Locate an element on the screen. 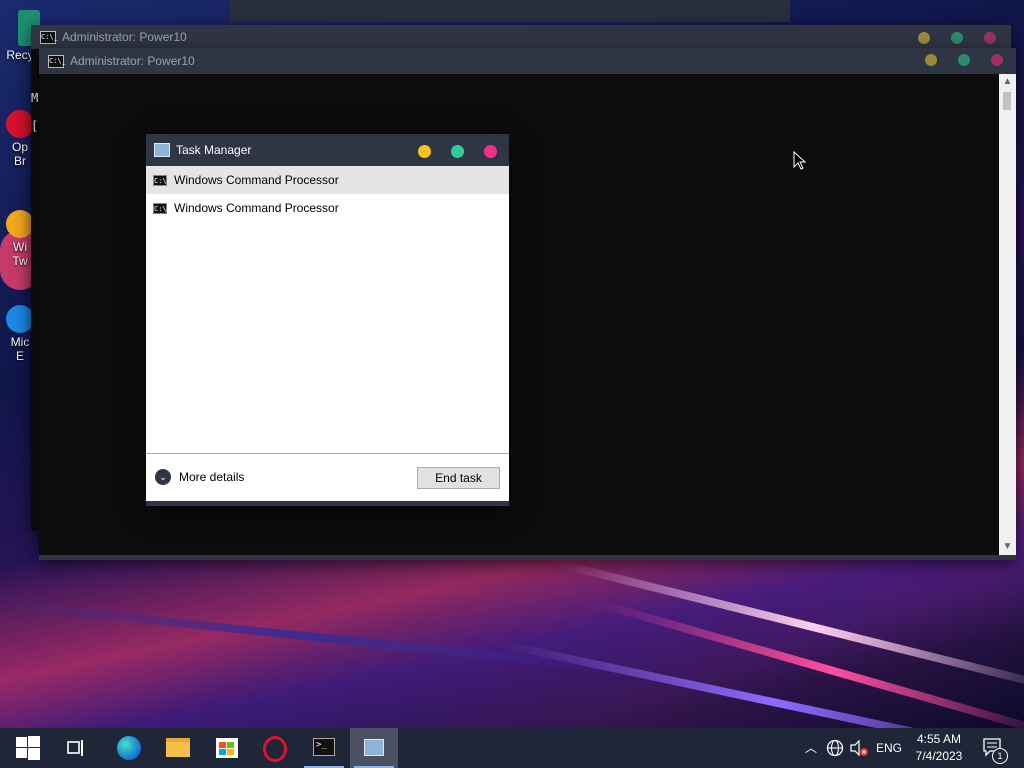  scroll-down-arrow: ▼ is located at coordinates (1007, 547).